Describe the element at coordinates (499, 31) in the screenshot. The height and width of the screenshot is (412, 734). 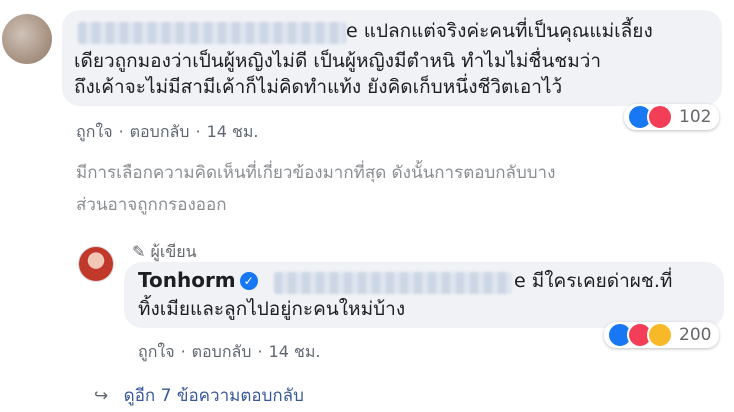
I see `comment-text-line-1: e แปลกแต่จริงค่ะคนที่เป็นคุณแม่เลี้ยง` at that location.